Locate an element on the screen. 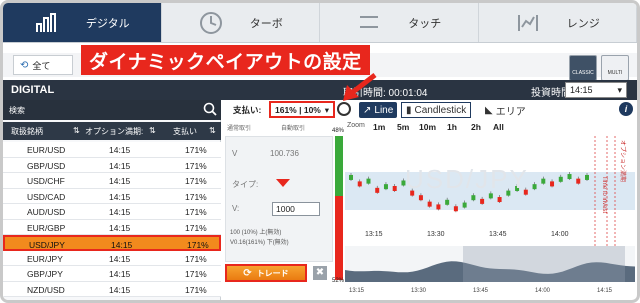  candlestick-button: ▮ Candlestick is located at coordinates (436, 110).